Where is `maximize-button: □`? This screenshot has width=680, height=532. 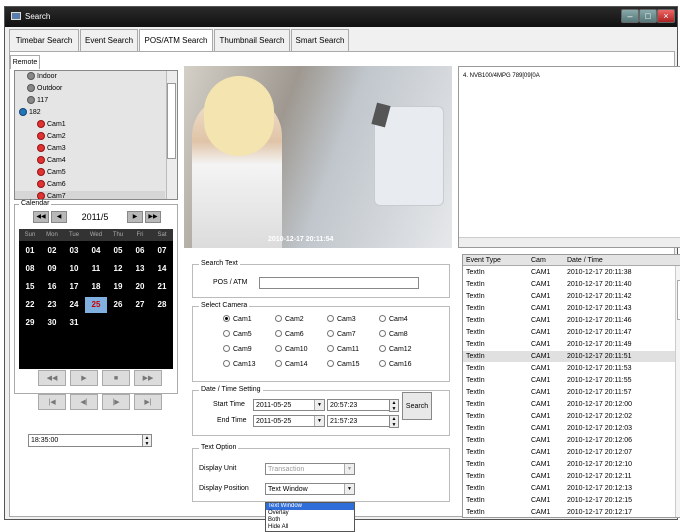
maximize-button: □ is located at coordinates (648, 16).